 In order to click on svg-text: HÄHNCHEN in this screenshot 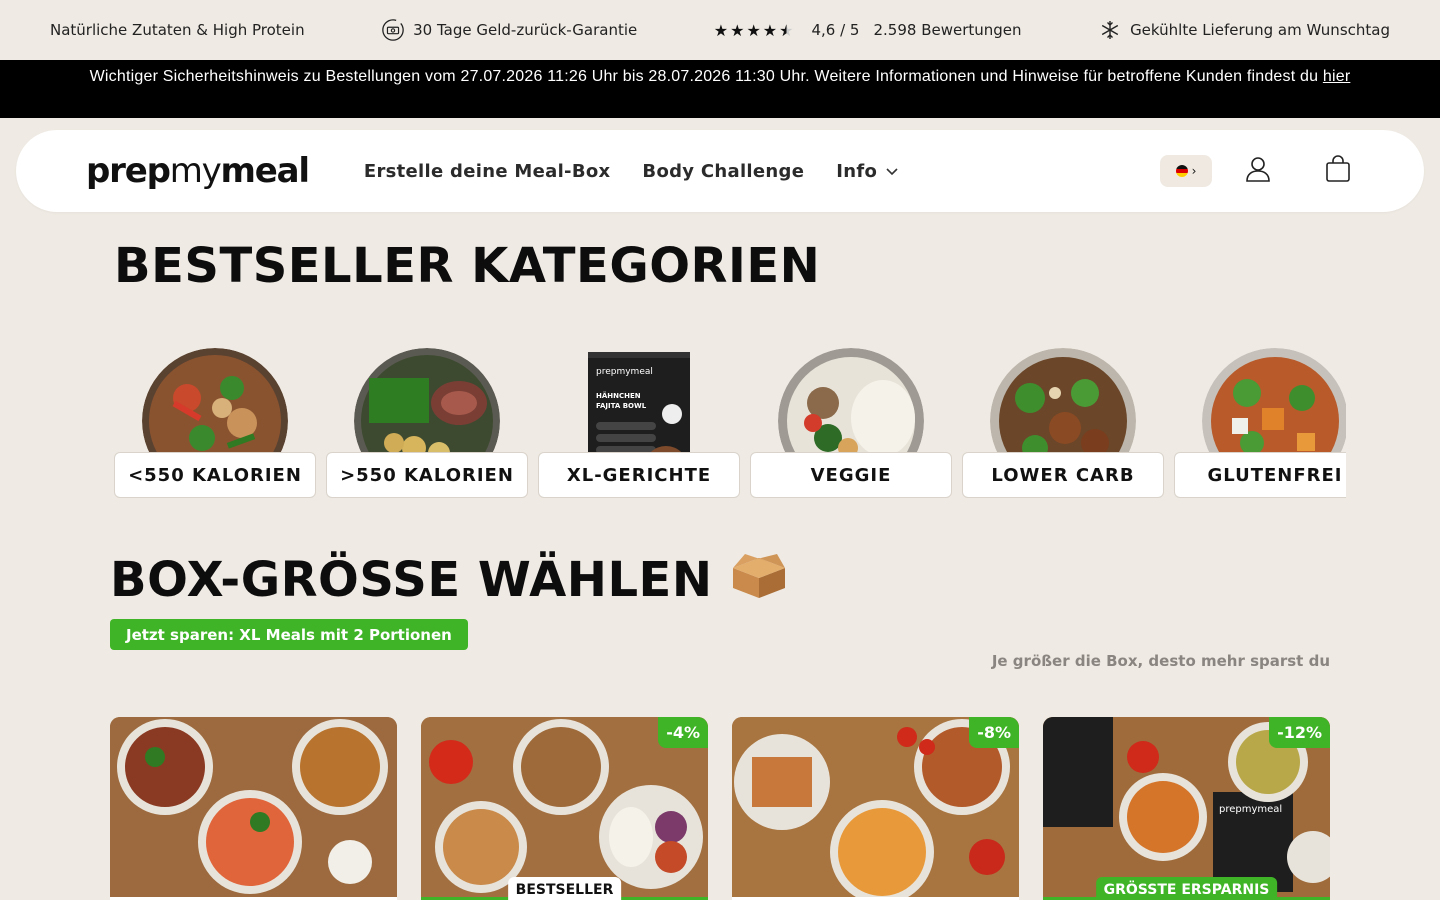, I will do `click(618, 395)`.